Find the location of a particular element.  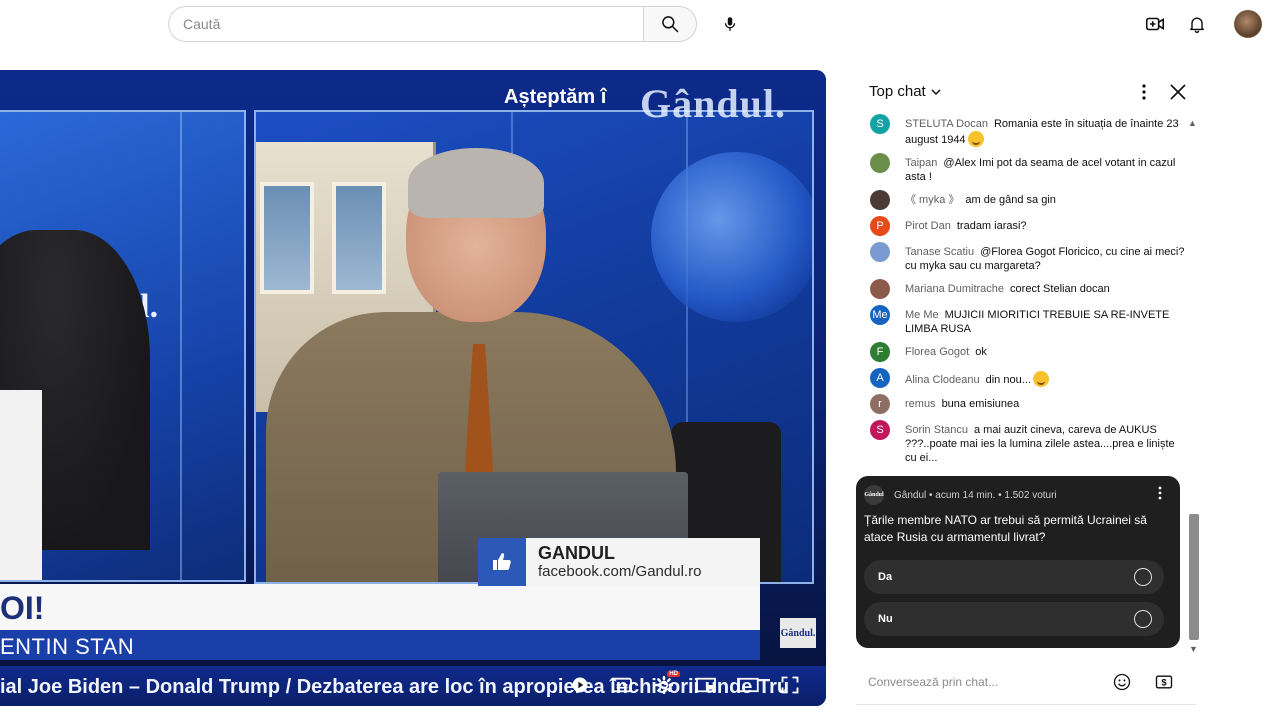

chat-message: P Pirot Dan tradam iarasi? is located at coordinates (1026, 226).